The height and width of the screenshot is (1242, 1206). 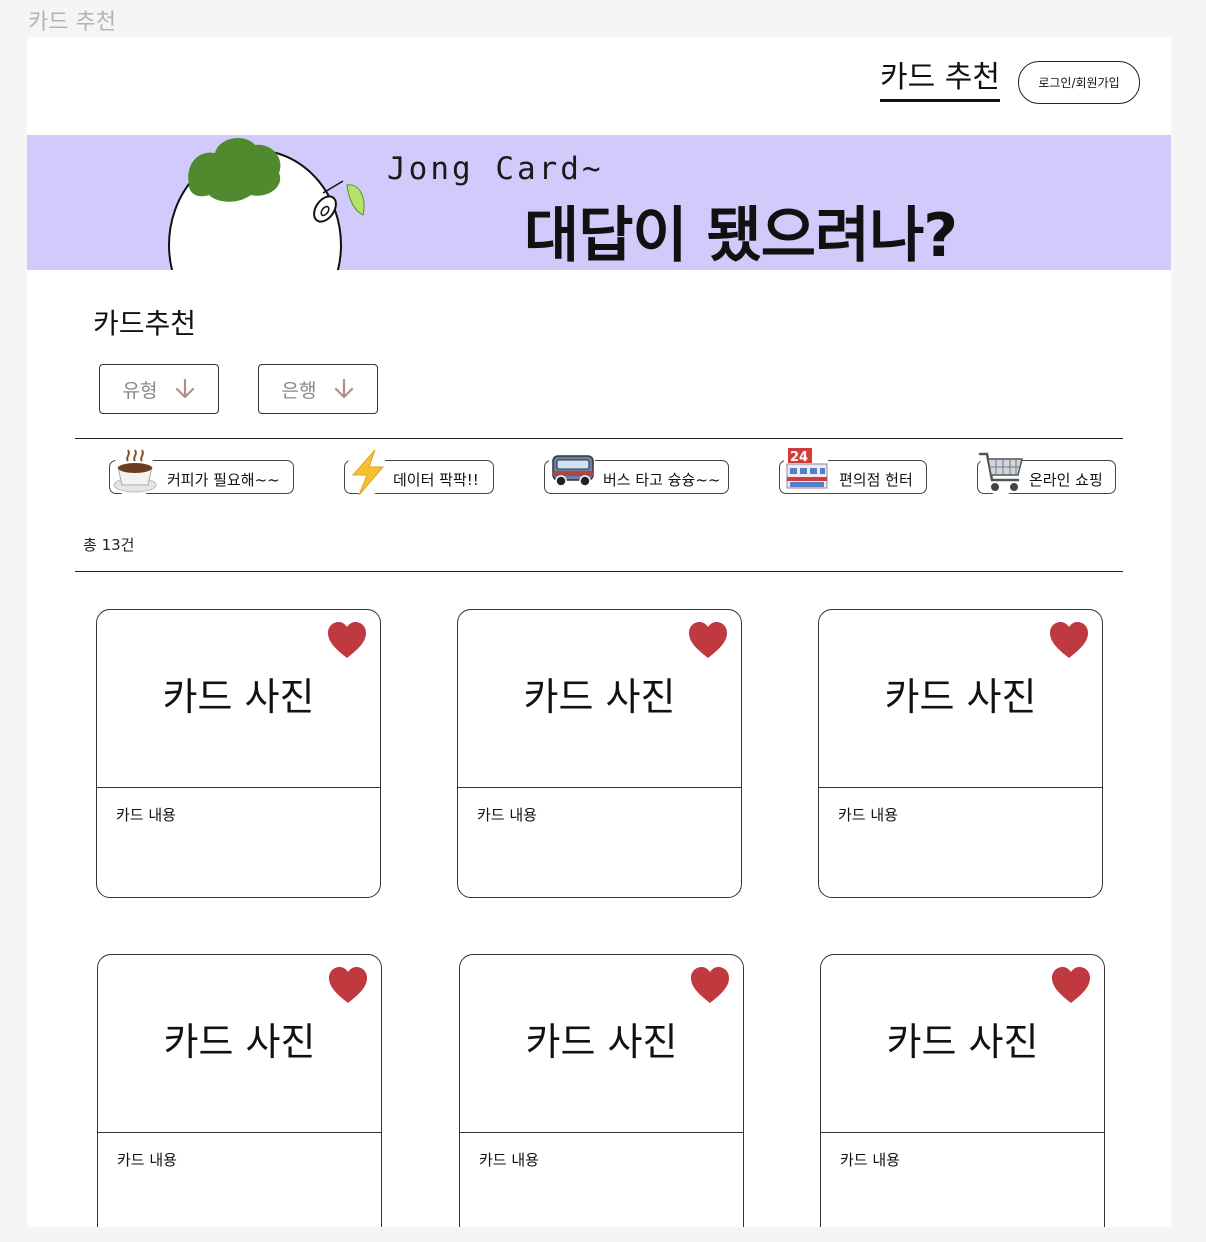 I want to click on category-chip-bus: 버스 타고 슝슝~~, so click(x=636, y=473).